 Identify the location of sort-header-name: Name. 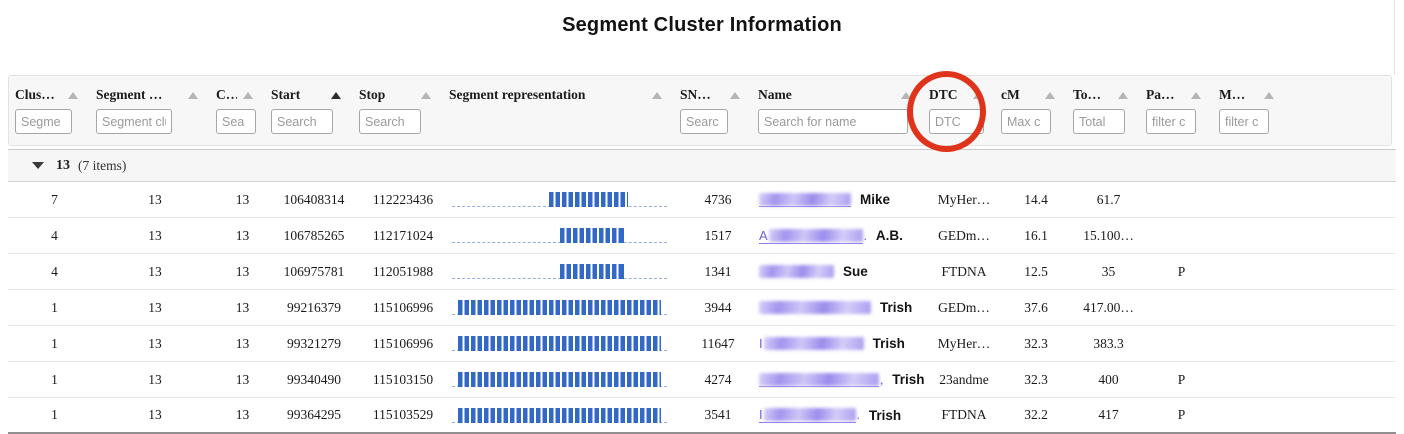
(838, 95).